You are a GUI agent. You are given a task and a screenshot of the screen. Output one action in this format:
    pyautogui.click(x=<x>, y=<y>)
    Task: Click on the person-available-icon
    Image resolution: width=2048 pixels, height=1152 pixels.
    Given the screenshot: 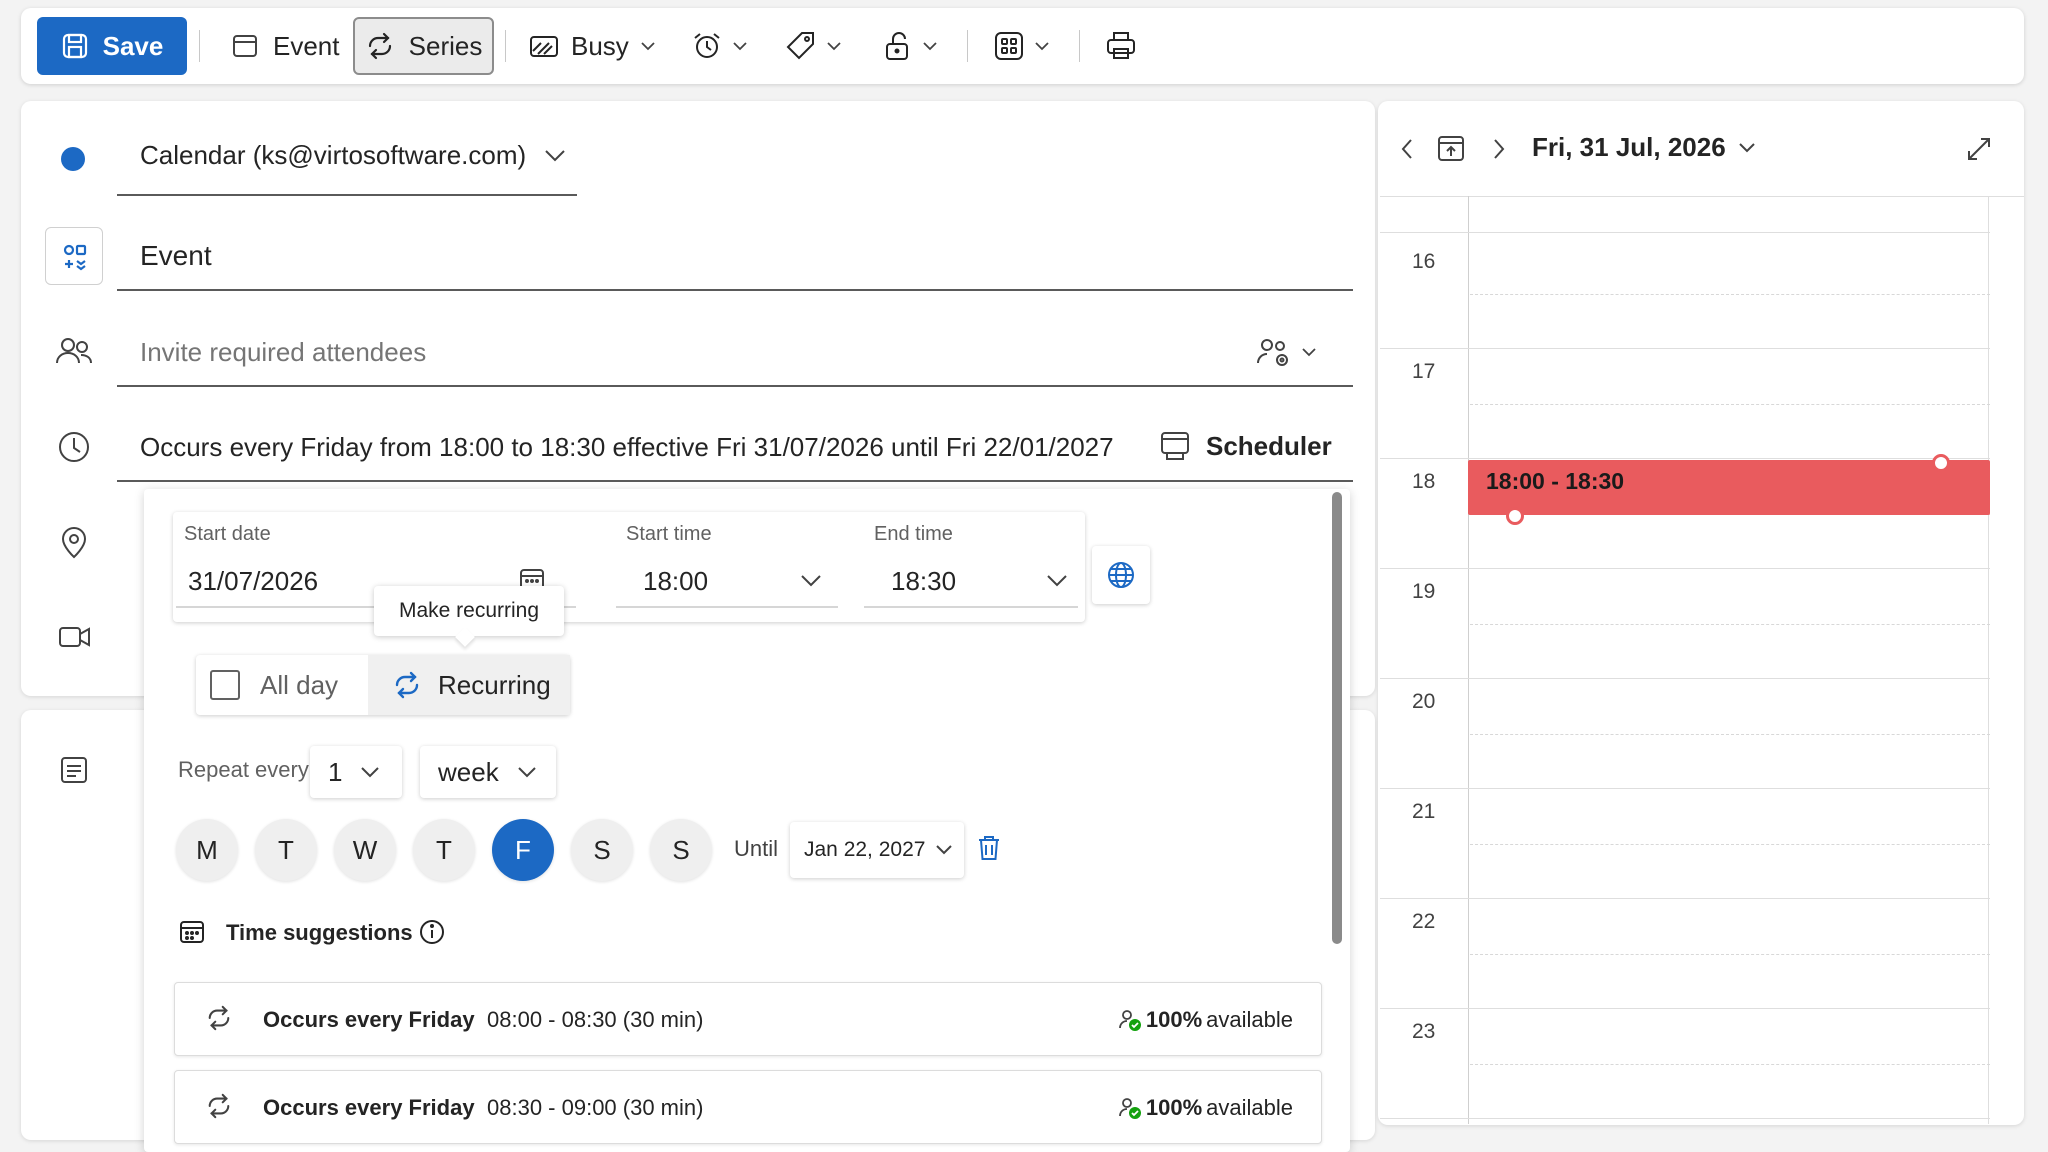 What is the action you would take?
    pyautogui.click(x=1130, y=1020)
    